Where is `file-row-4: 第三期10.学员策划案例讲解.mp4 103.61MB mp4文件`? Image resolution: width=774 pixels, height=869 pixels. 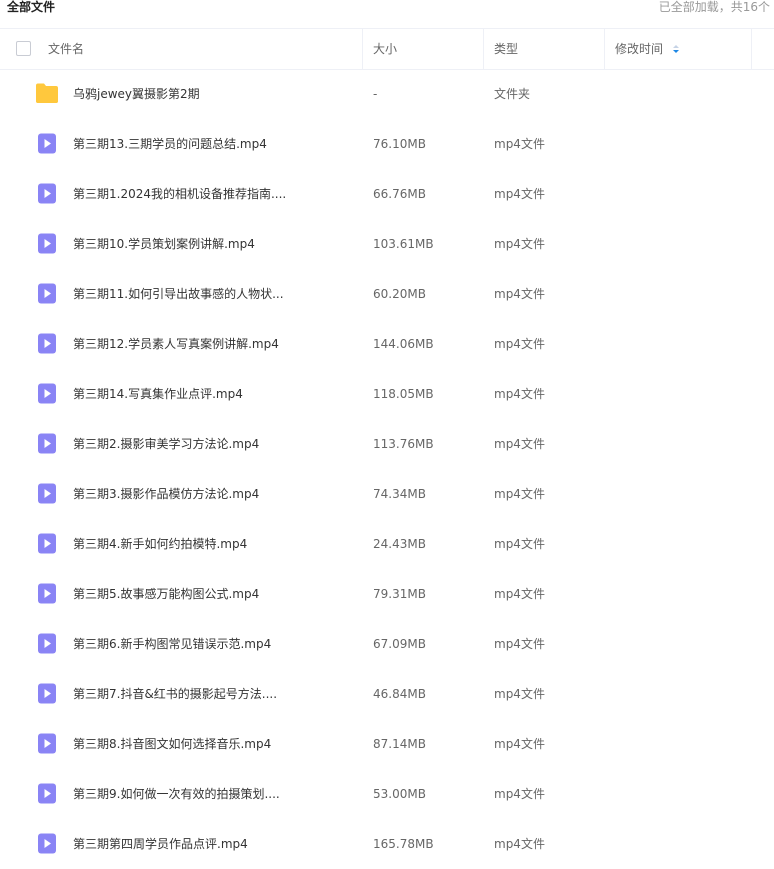 file-row-4: 第三期10.学员策划案例讲解.mp4 103.61MB mp4文件 is located at coordinates (387, 244).